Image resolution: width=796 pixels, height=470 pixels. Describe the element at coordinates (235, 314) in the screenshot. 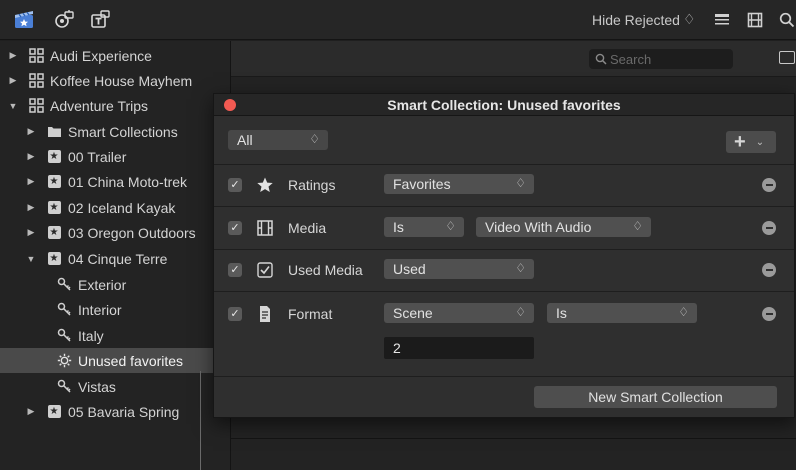

I see `rule-checkbox-format: ✓` at that location.